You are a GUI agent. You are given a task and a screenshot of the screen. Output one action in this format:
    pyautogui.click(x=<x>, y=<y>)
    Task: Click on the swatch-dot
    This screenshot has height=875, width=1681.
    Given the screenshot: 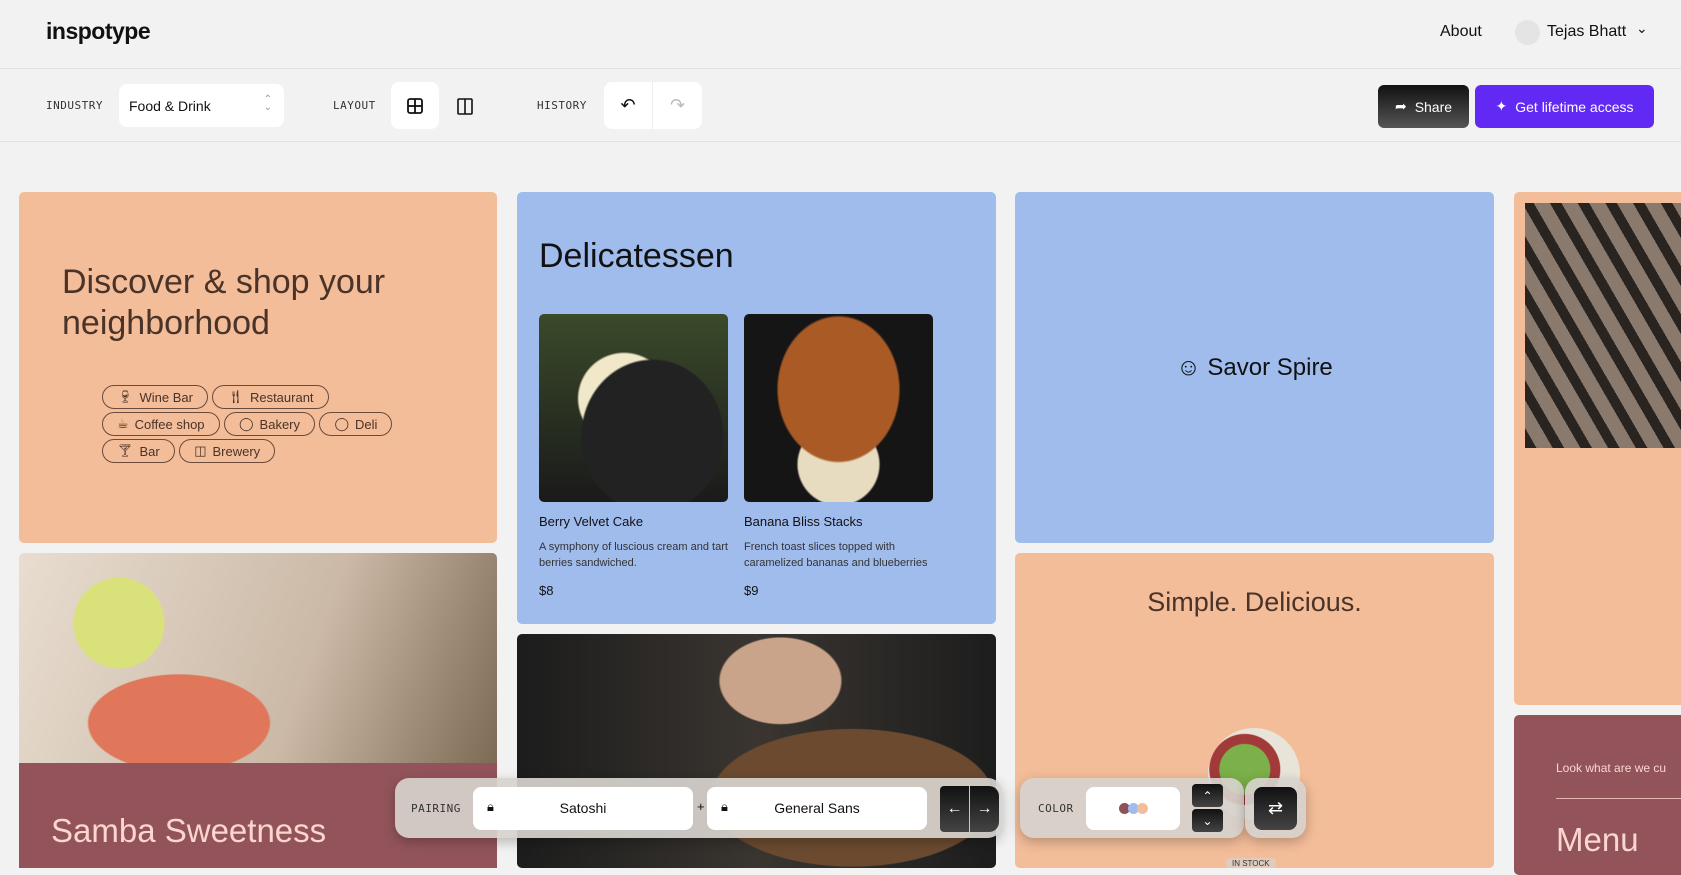 What is the action you would take?
    pyautogui.click(x=1142, y=808)
    